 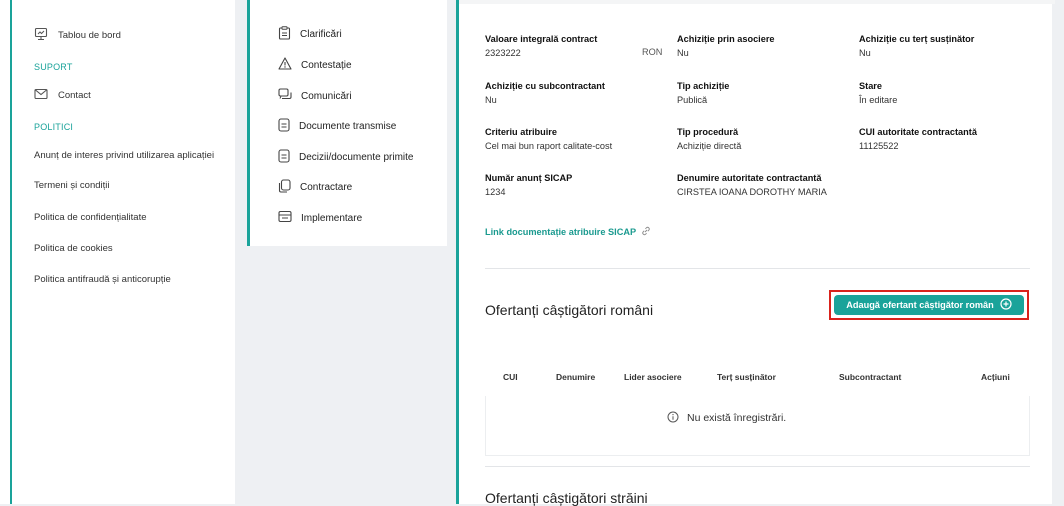 I want to click on menu-item-label: Contractare, so click(x=326, y=187).